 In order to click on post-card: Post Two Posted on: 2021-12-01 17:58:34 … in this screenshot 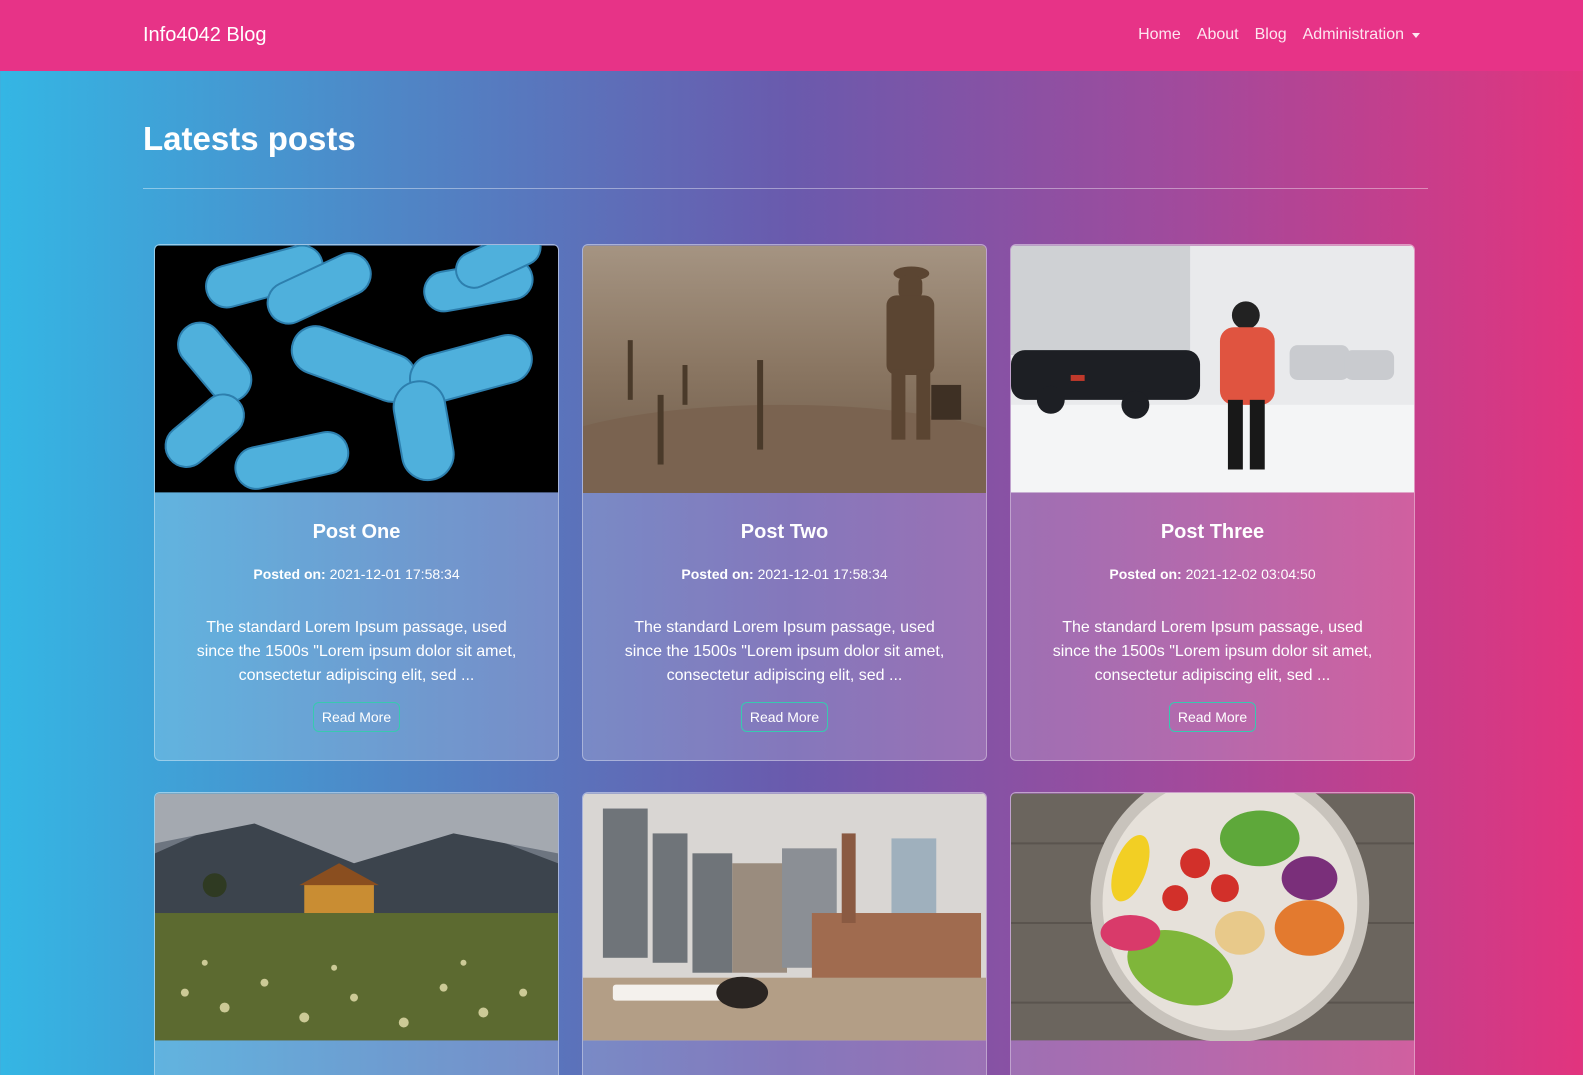, I will do `click(784, 502)`.